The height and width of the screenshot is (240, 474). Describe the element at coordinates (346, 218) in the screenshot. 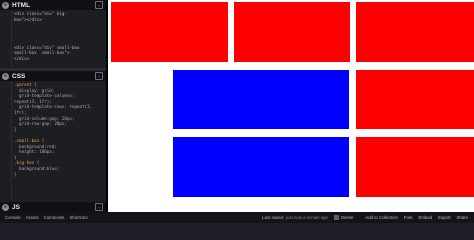

I see `delete-button: Delete` at that location.